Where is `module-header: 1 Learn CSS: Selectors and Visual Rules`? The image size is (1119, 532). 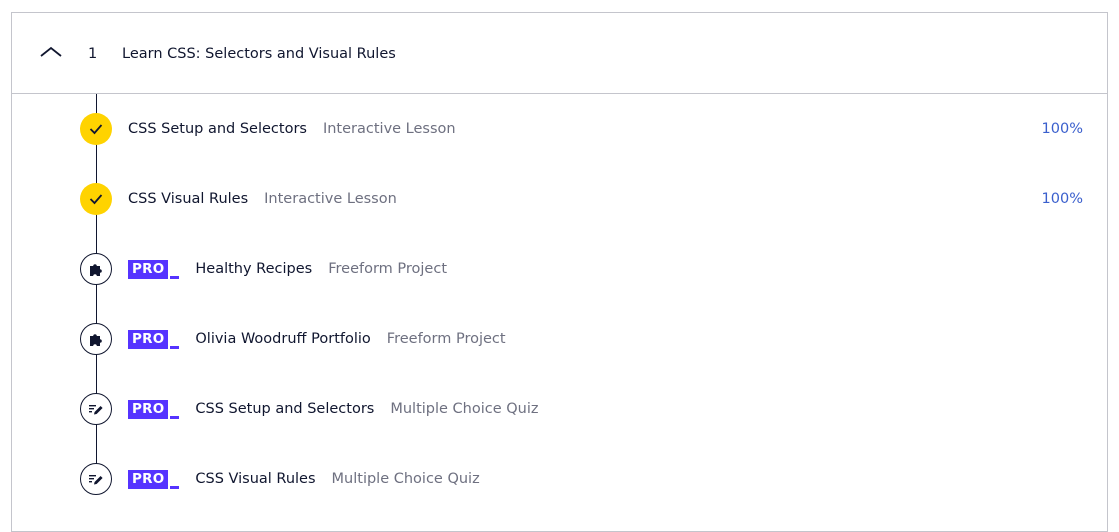
module-header: 1 Learn CSS: Selectors and Visual Rules is located at coordinates (559, 53).